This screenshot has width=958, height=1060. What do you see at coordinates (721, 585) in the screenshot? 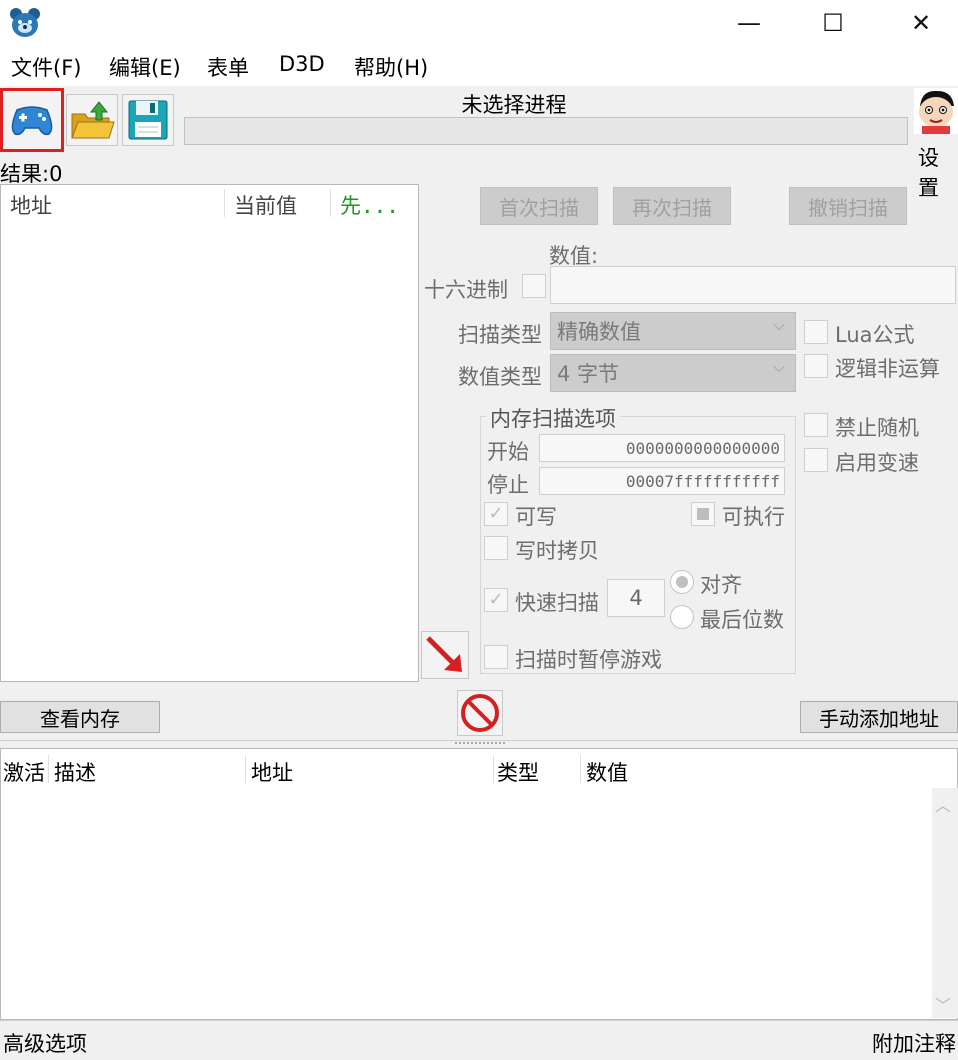
I see `align-label: 对齐` at bounding box center [721, 585].